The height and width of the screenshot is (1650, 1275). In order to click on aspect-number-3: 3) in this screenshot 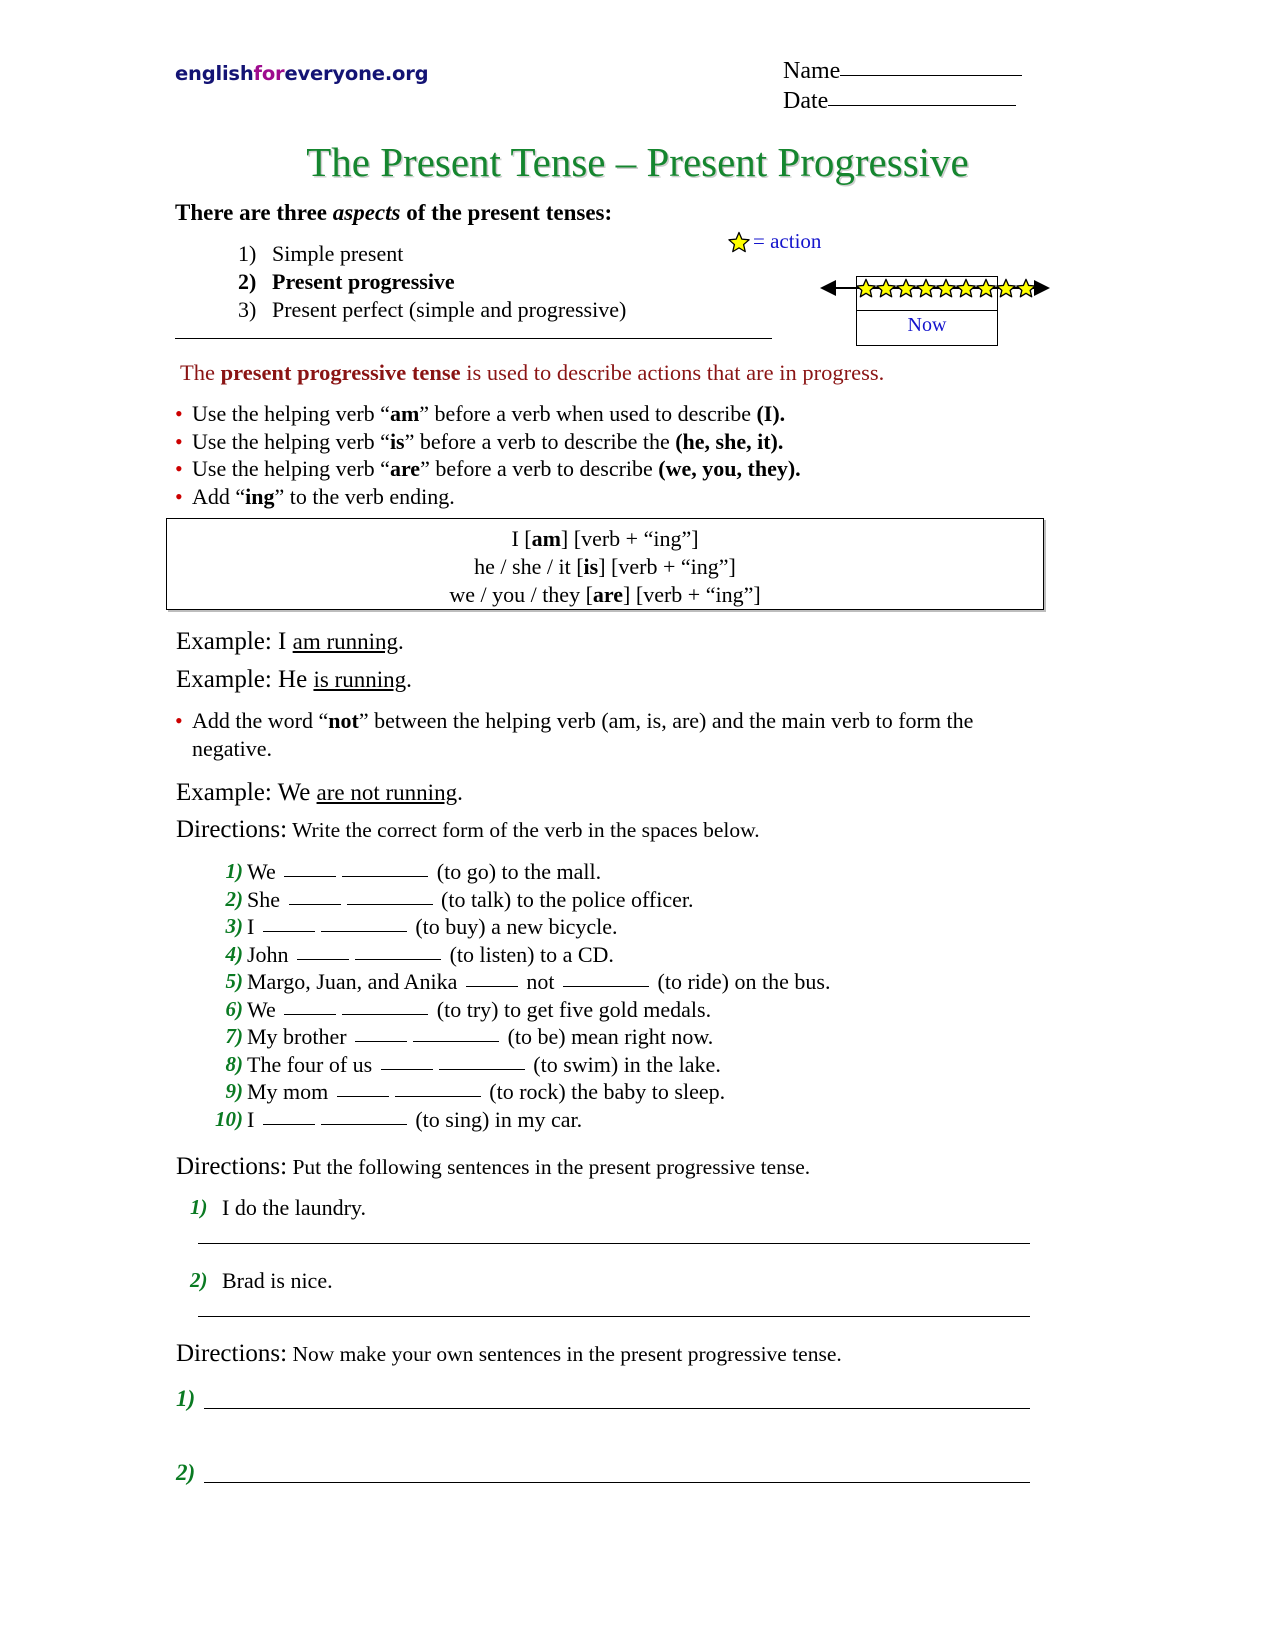, I will do `click(247, 309)`.